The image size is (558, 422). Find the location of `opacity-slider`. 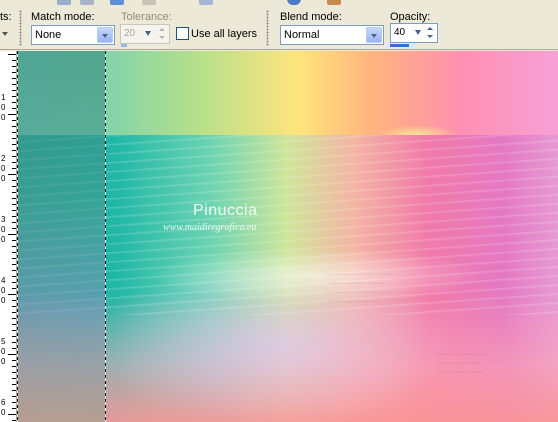

opacity-slider is located at coordinates (399, 45).